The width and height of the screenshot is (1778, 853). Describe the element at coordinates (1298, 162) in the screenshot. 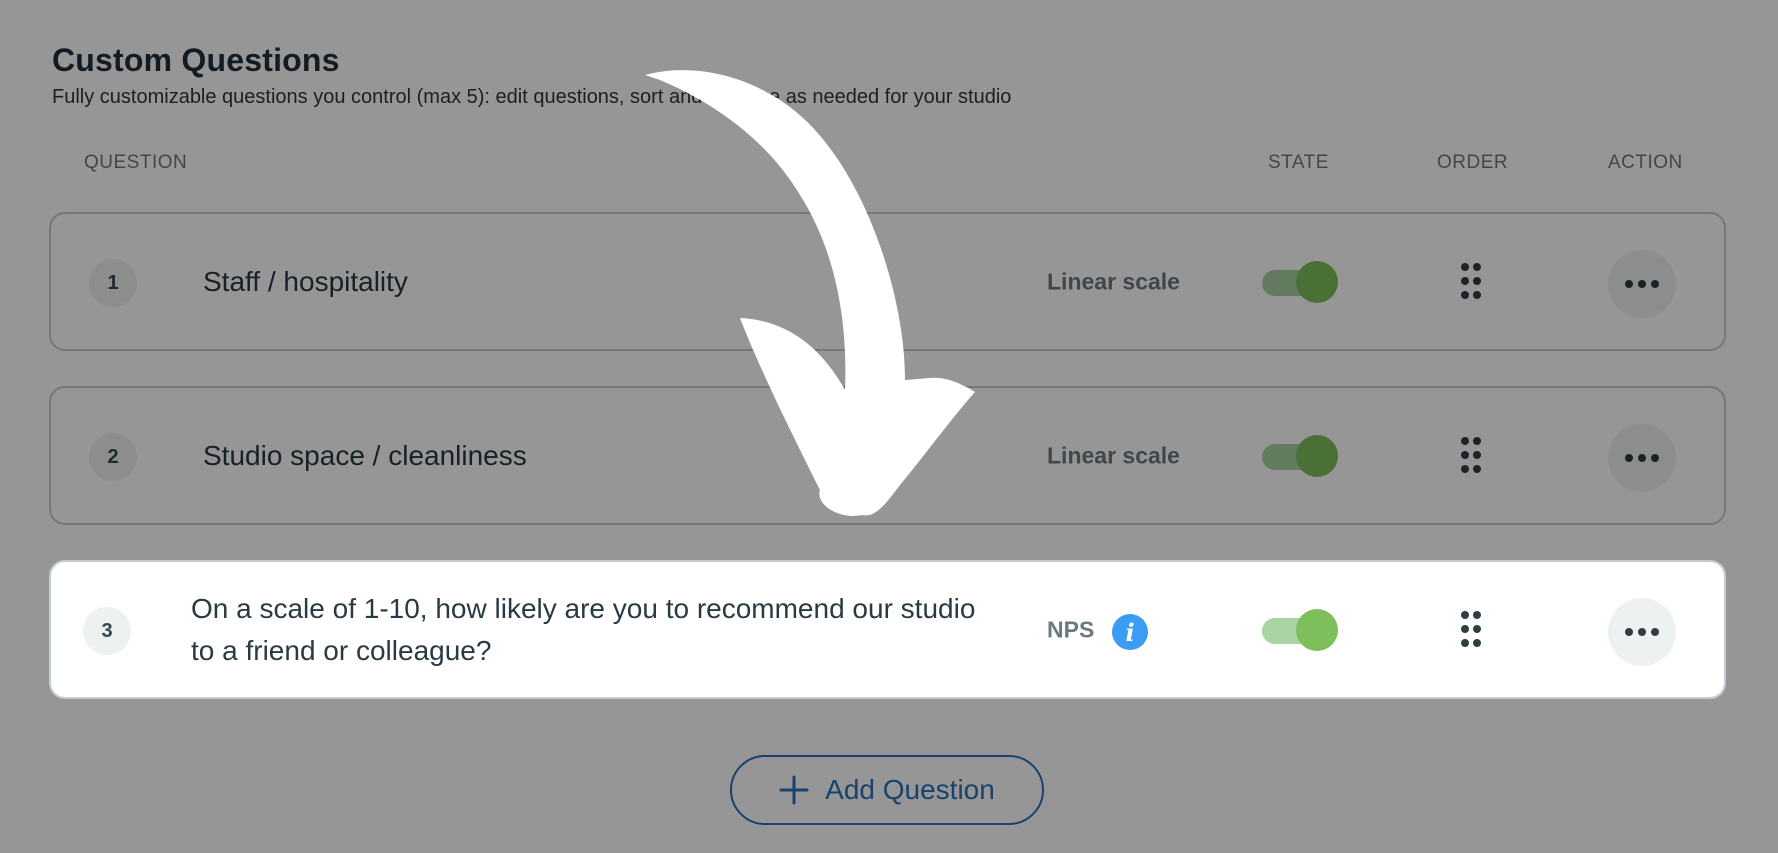

I see `column-header-state: STATE` at that location.